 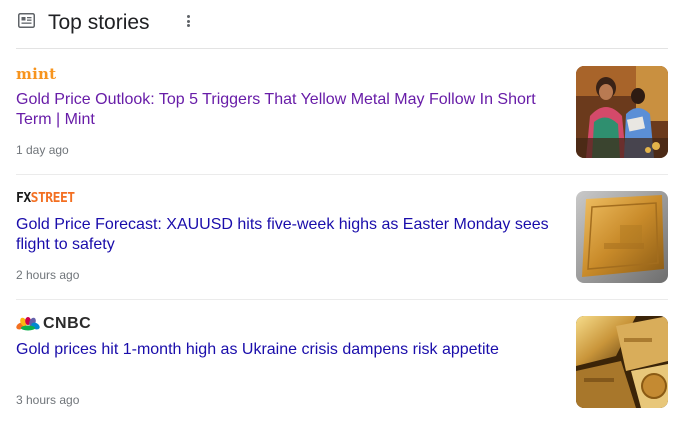 What do you see at coordinates (188, 22) in the screenshot?
I see `more-vert-icon` at bounding box center [188, 22].